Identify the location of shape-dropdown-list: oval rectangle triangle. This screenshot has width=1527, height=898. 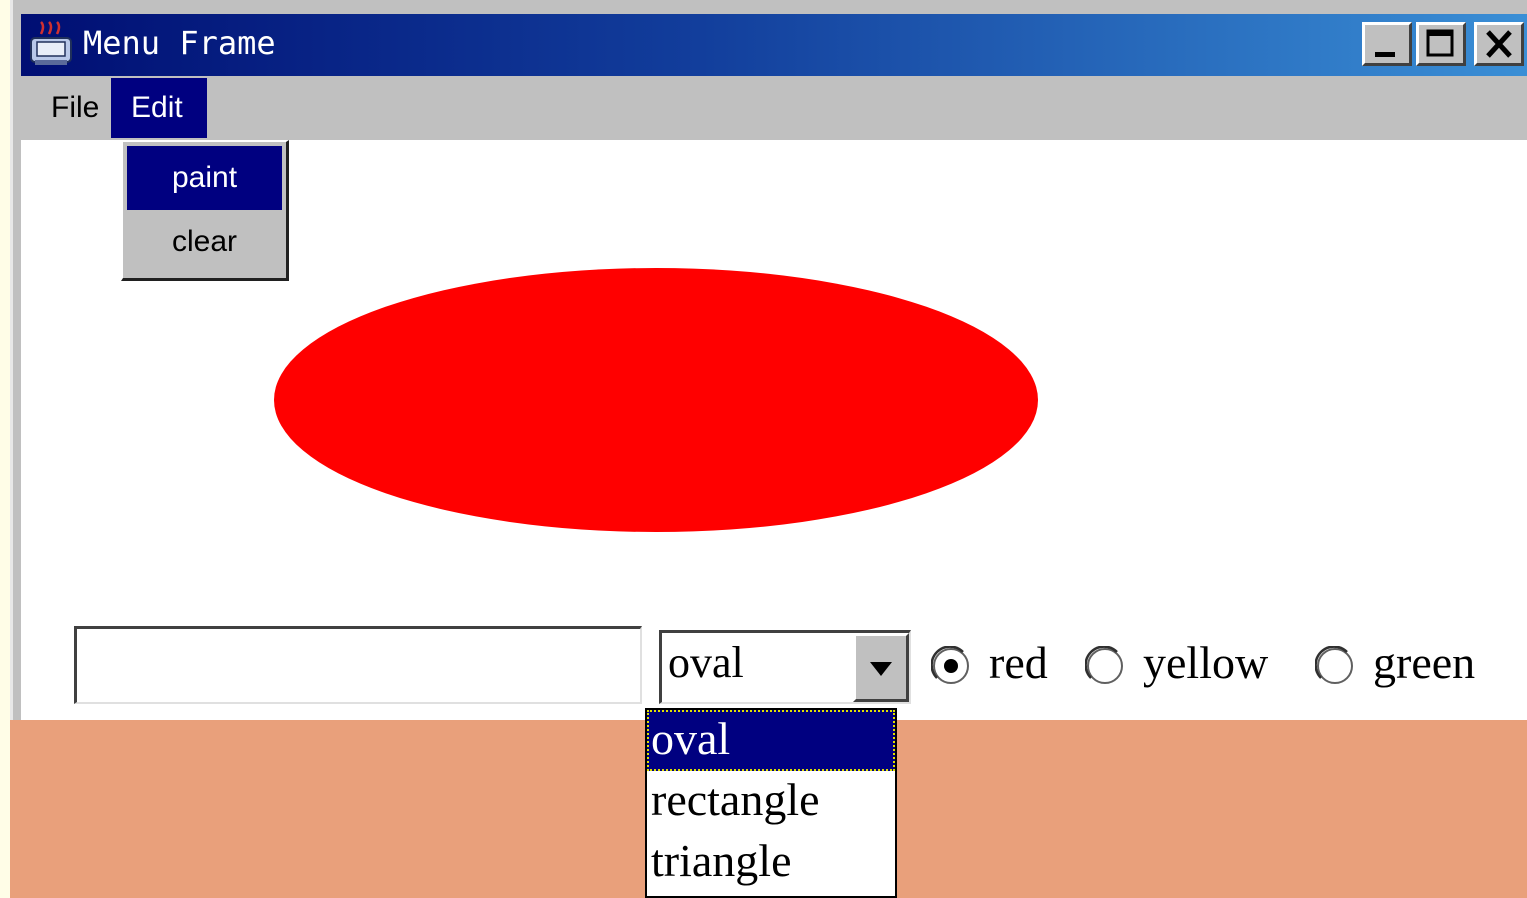
(771, 803).